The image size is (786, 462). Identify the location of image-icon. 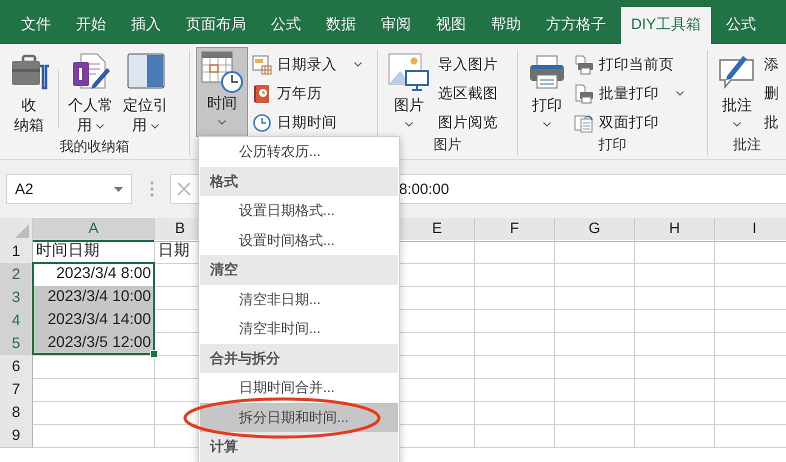
(409, 72).